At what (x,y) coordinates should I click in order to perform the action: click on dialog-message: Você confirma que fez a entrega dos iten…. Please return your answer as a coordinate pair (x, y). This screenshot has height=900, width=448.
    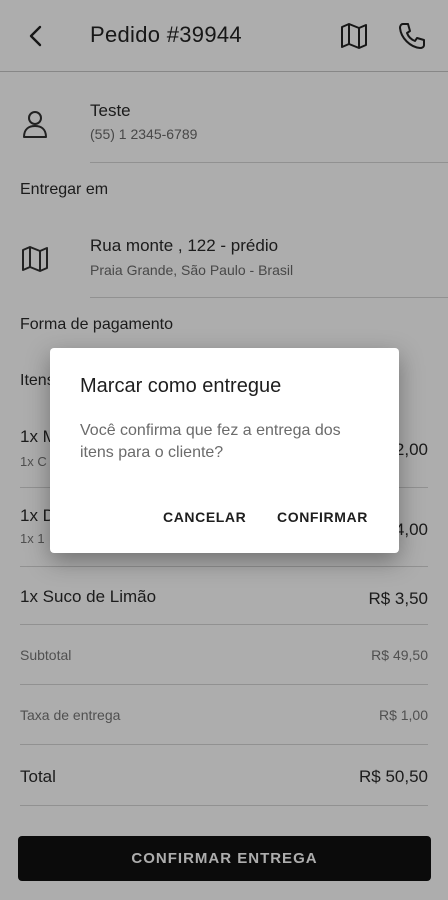
    Looking at the image, I should click on (210, 441).